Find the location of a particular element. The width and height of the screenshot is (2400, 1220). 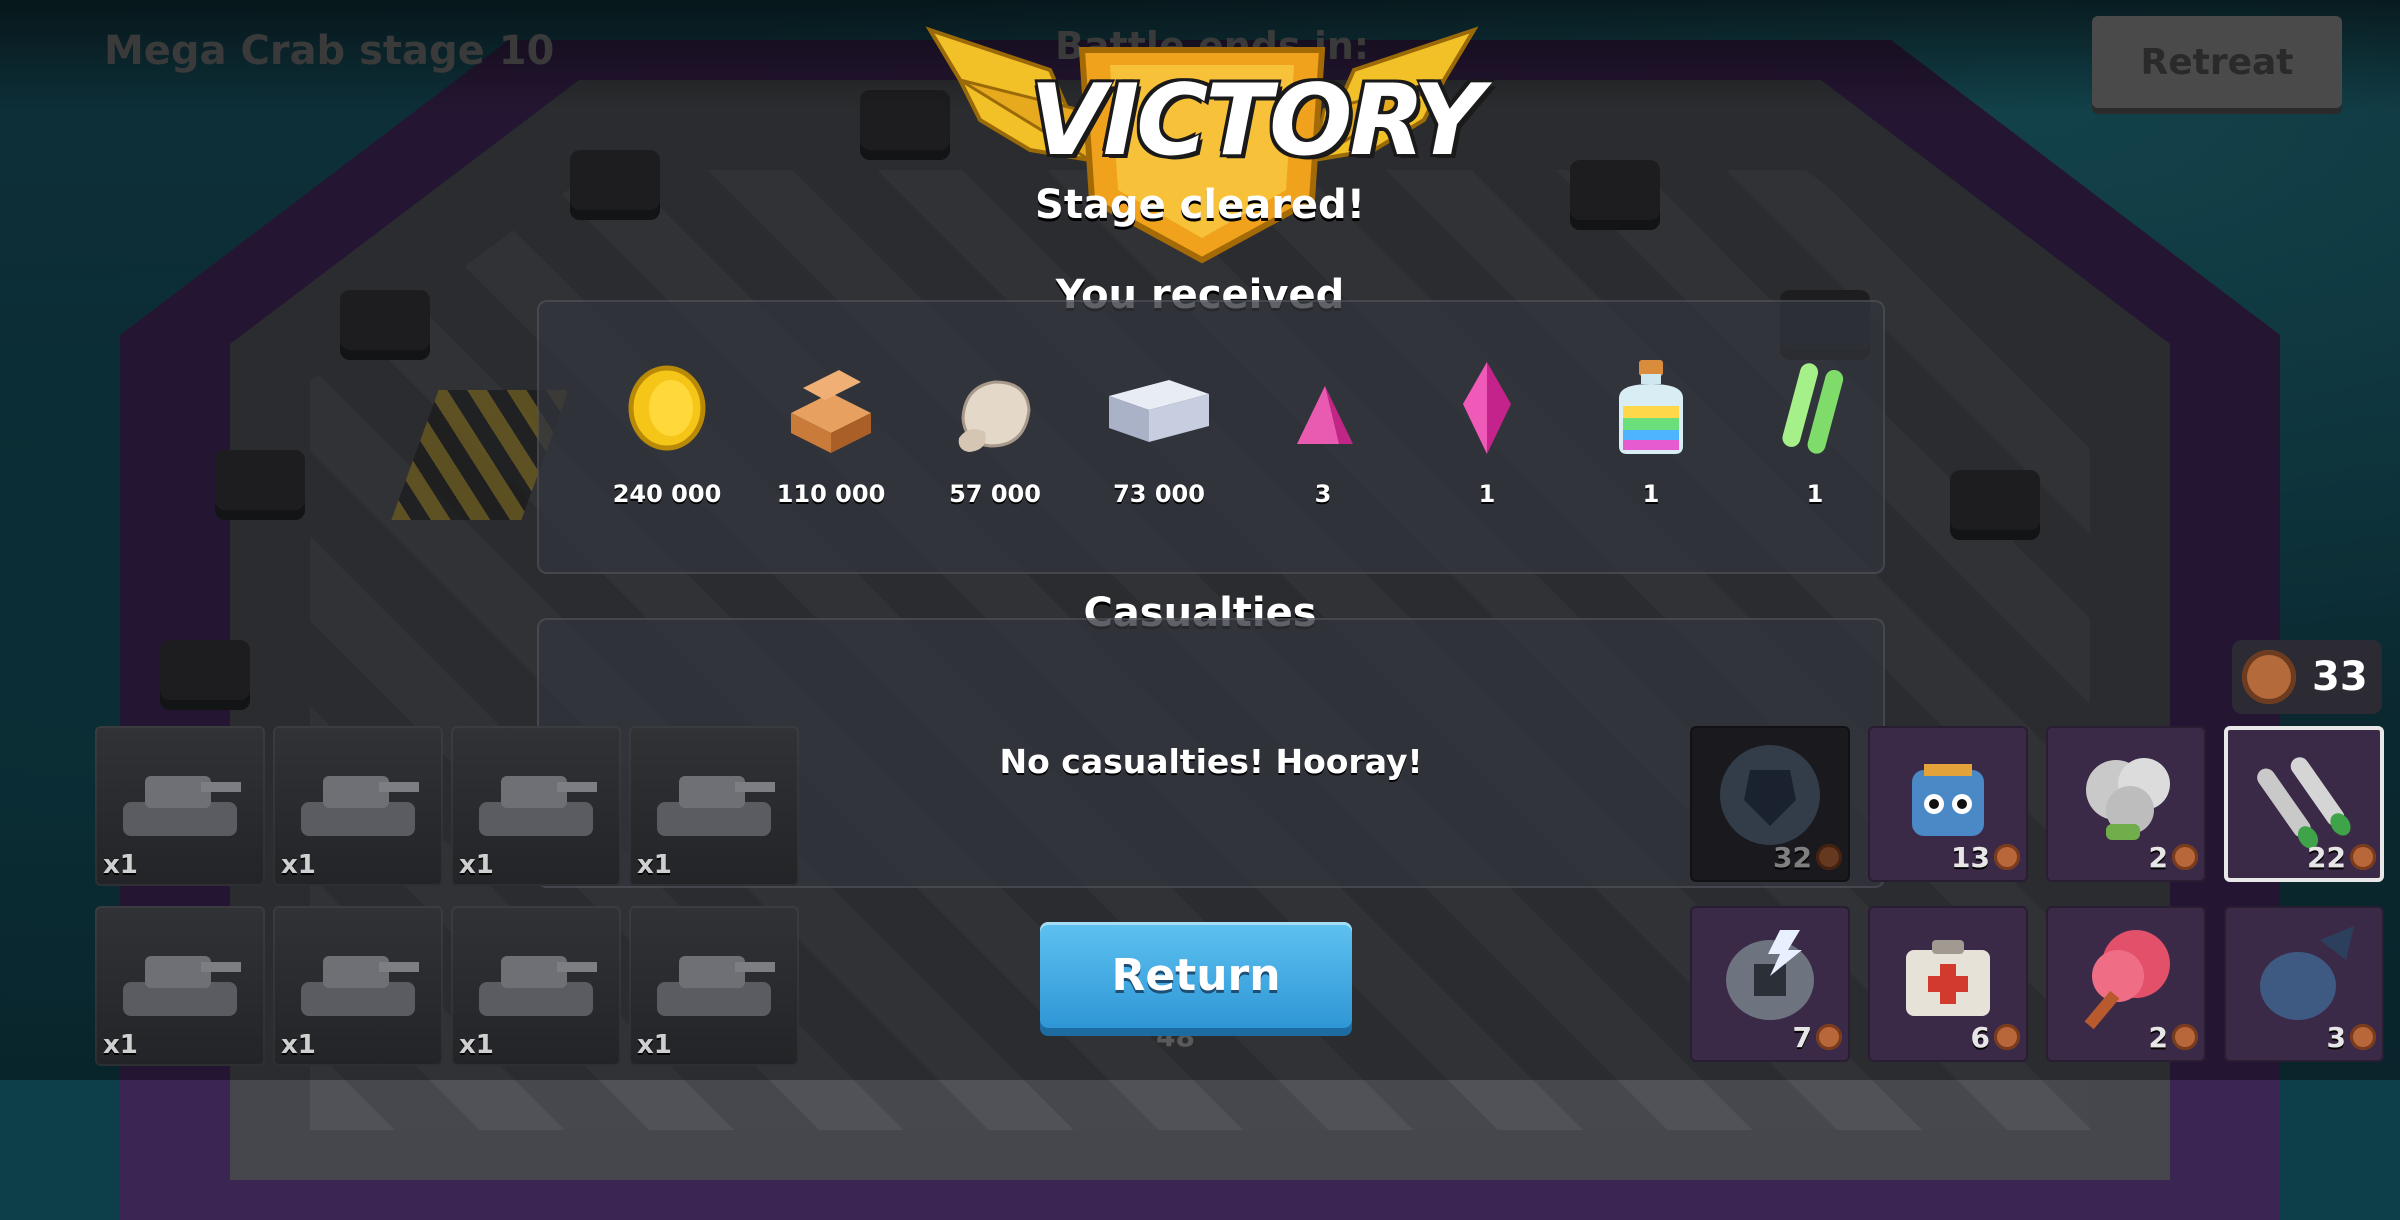

stone-icon is located at coordinates (994, 416).